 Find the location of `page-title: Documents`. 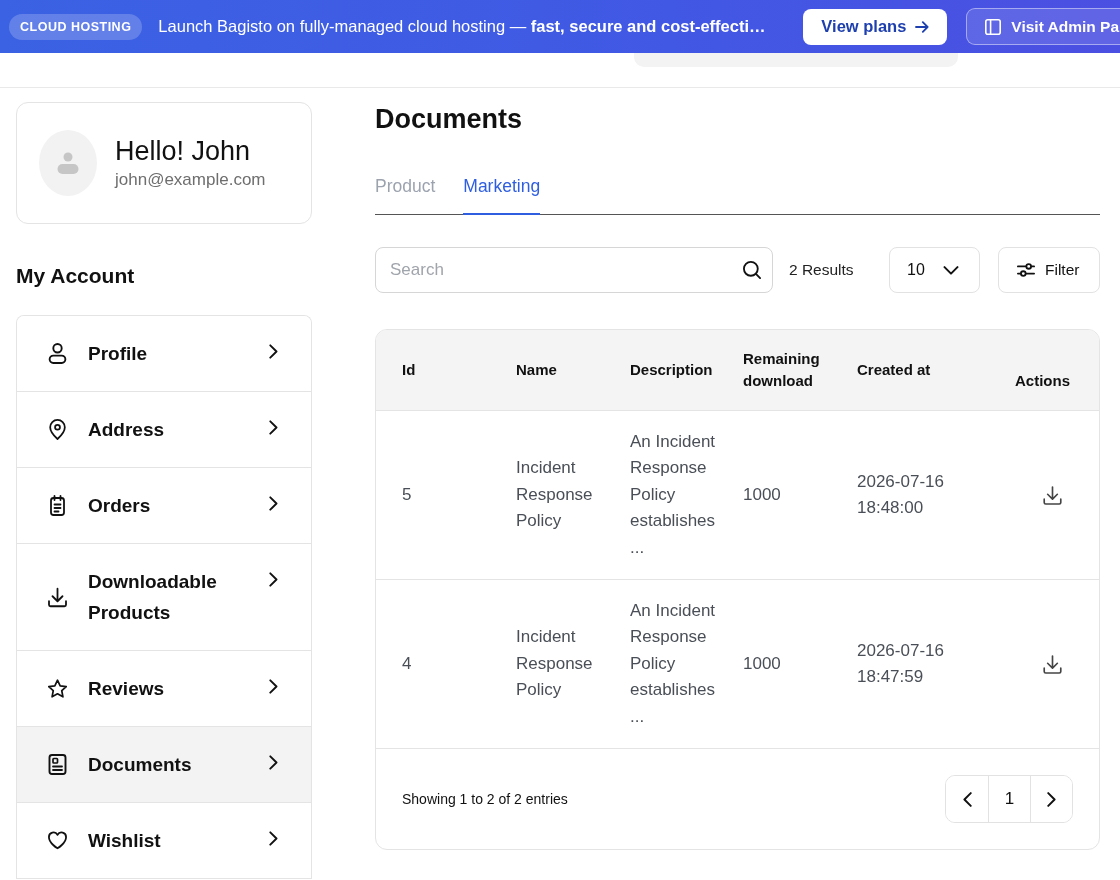

page-title: Documents is located at coordinates (449, 119).